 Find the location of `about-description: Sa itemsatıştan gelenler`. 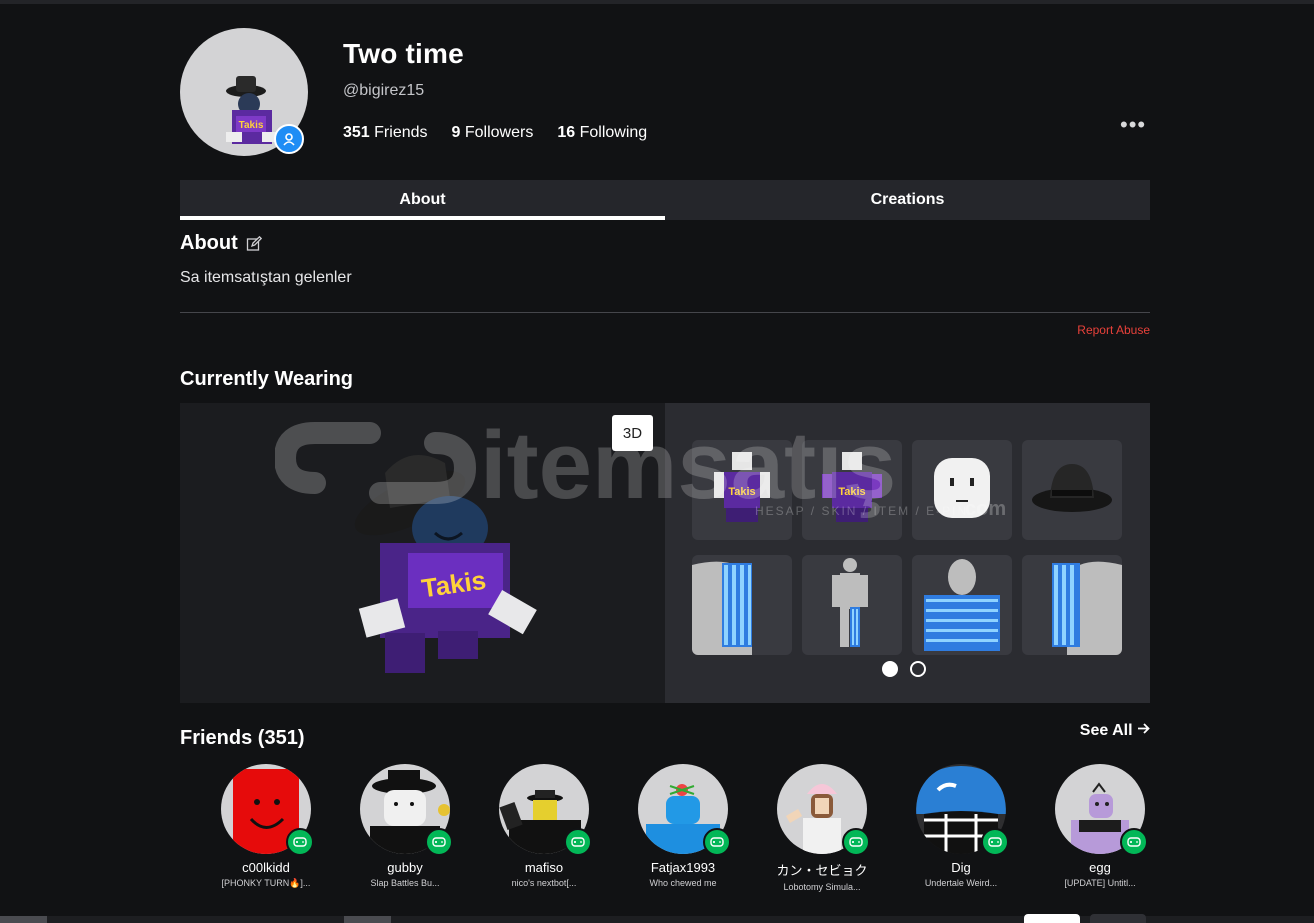

about-description: Sa itemsatıştan gelenler is located at coordinates (266, 277).